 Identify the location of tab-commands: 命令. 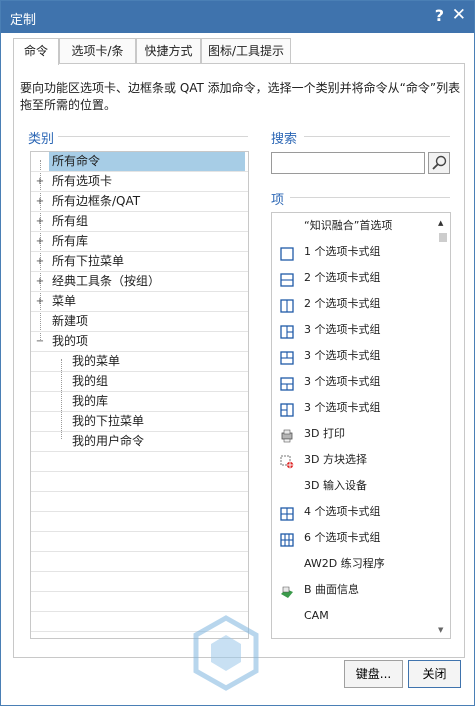
(36, 51).